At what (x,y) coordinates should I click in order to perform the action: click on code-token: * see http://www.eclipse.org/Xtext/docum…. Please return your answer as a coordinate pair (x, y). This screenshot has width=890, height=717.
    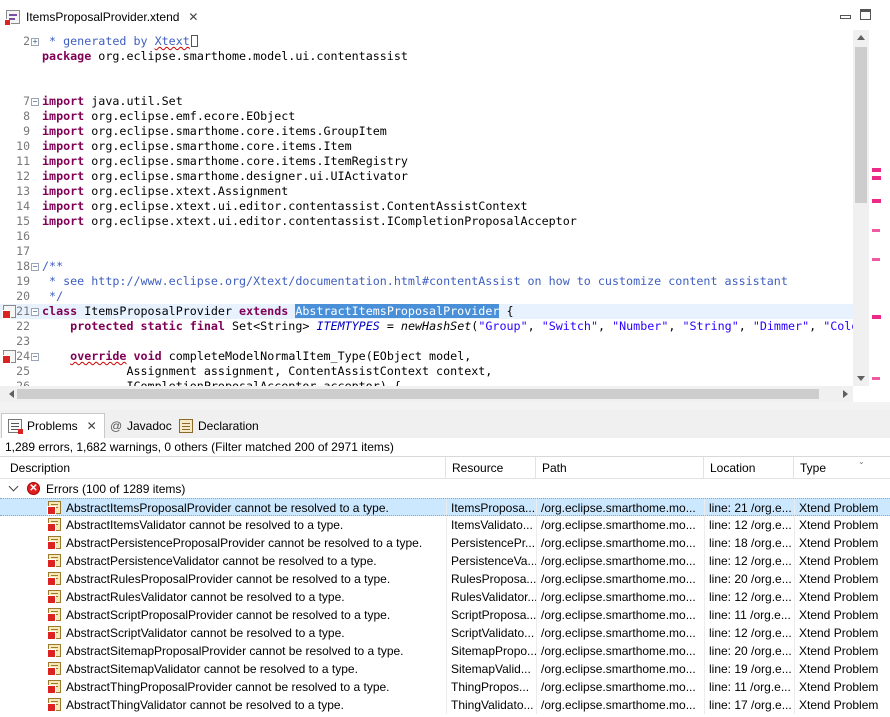
    Looking at the image, I should click on (415, 281).